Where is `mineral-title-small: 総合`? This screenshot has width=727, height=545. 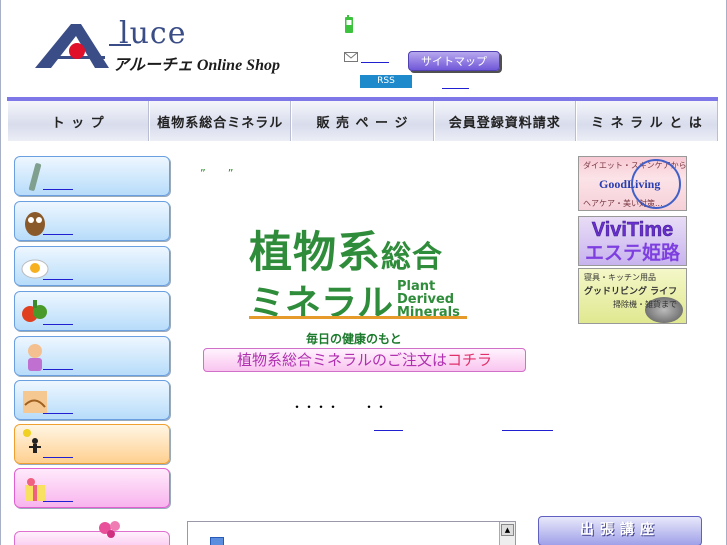 mineral-title-small: 総合 is located at coordinates (412, 257).